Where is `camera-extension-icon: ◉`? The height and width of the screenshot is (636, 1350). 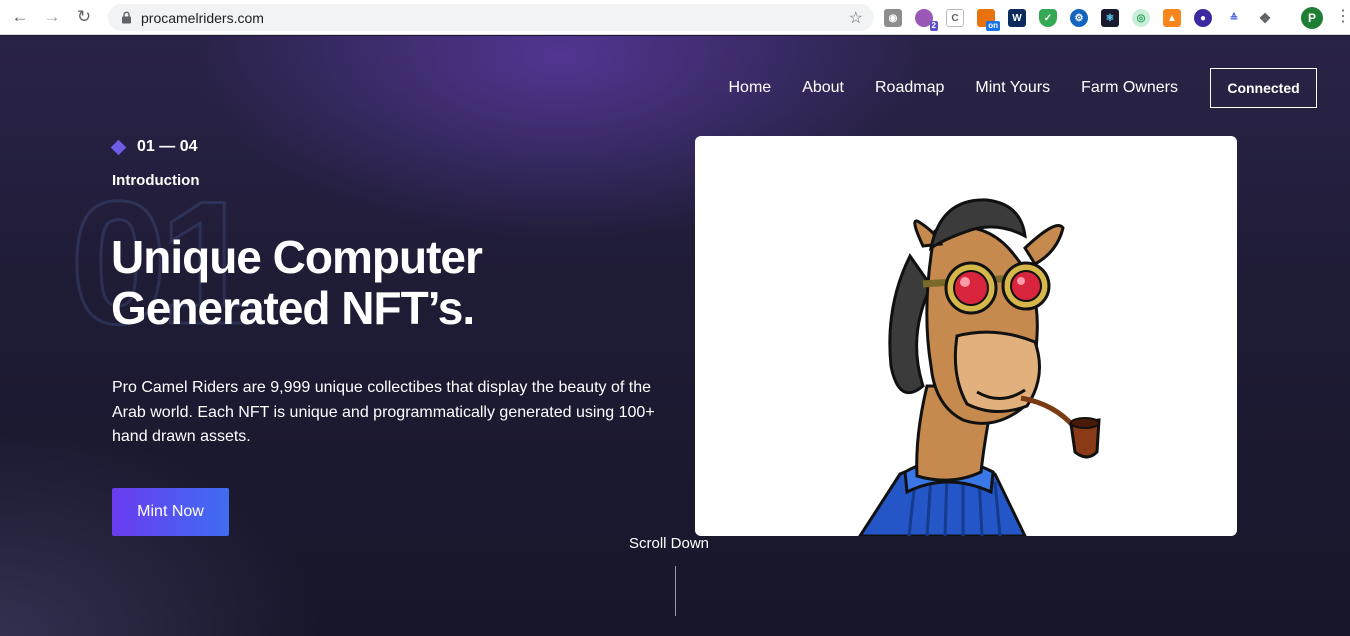
camera-extension-icon: ◉ is located at coordinates (893, 18).